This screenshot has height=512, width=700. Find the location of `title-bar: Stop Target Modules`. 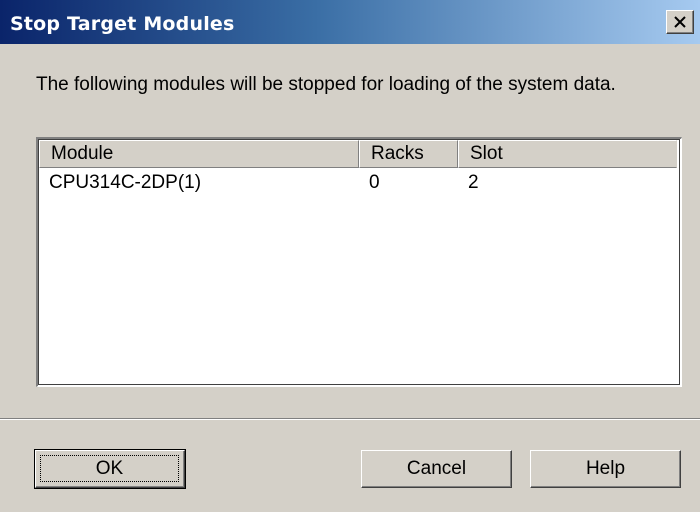

title-bar: Stop Target Modules is located at coordinates (350, 22).